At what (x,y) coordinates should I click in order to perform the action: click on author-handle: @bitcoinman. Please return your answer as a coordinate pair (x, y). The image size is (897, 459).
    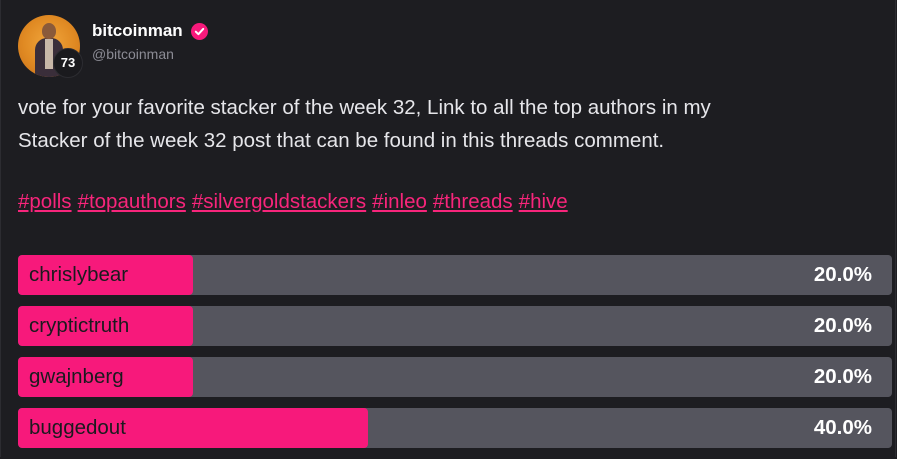
    Looking at the image, I should click on (133, 54).